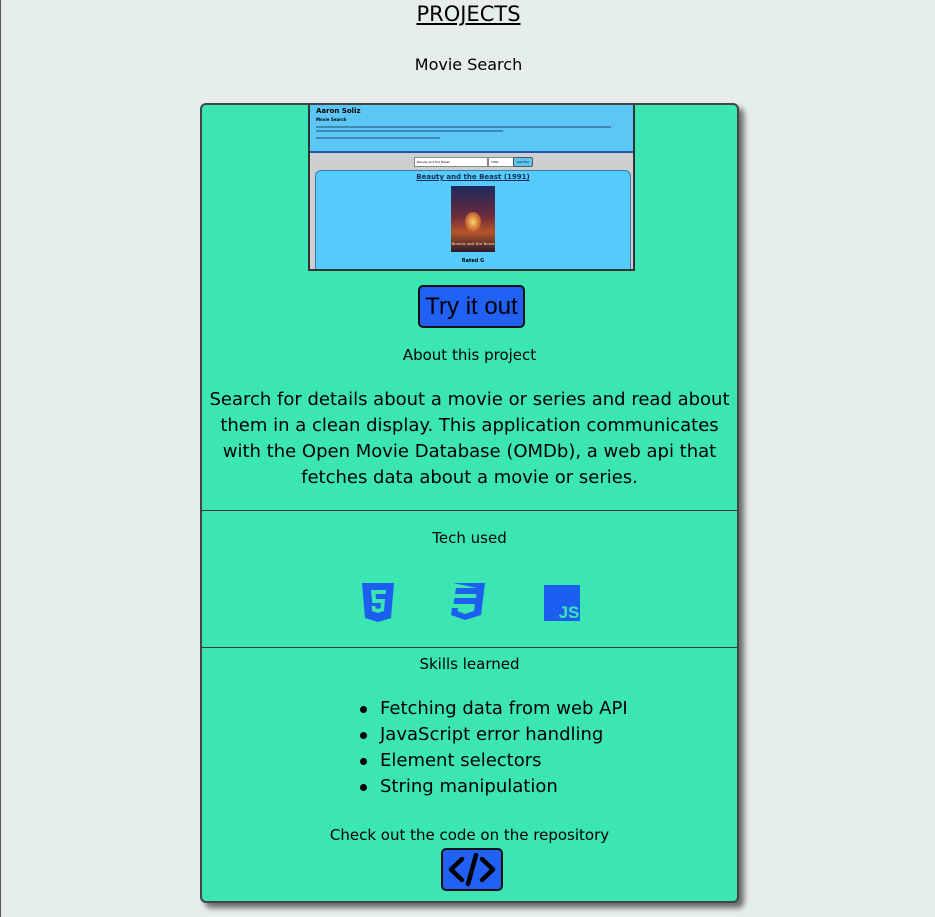 This screenshot has height=917, width=935. Describe the element at coordinates (469, 355) in the screenshot. I see `about-heading: About this project` at that location.